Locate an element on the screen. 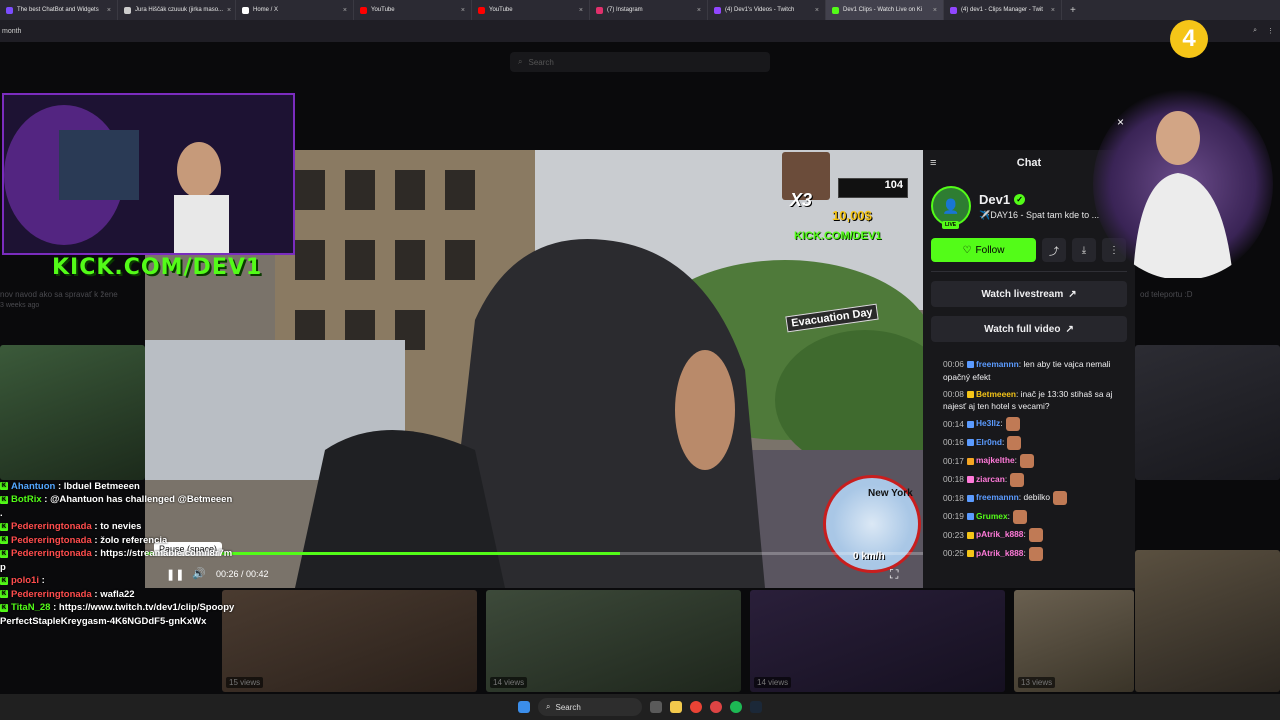 This screenshot has width=1280, height=720. overlay-text: wafla22 is located at coordinates (117, 594).